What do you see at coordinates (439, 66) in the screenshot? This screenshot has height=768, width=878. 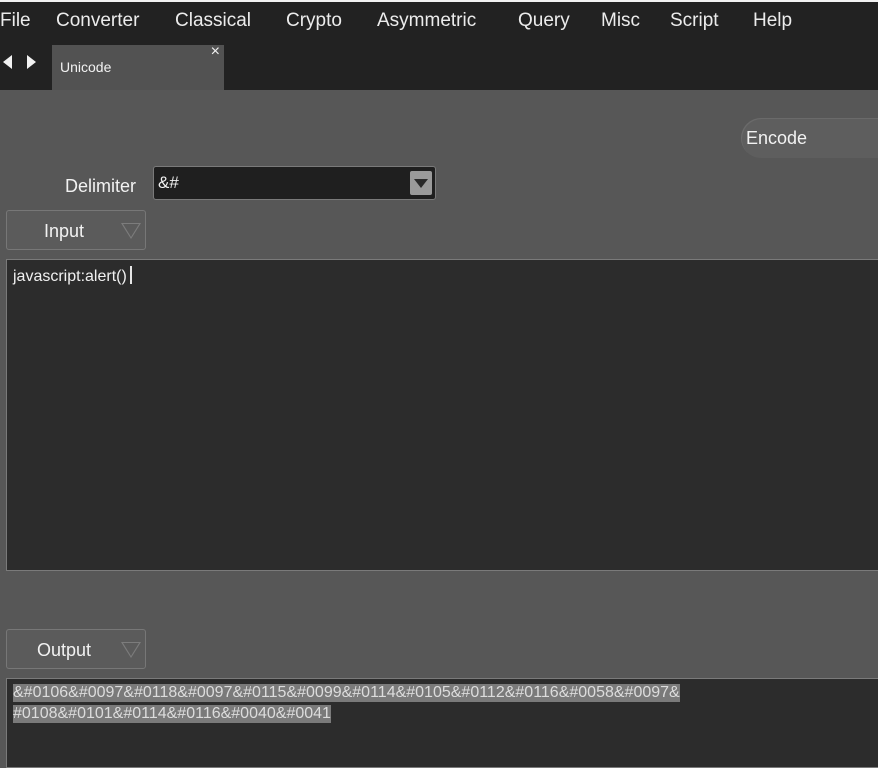 I see `tab-strip: Unicode ×` at bounding box center [439, 66].